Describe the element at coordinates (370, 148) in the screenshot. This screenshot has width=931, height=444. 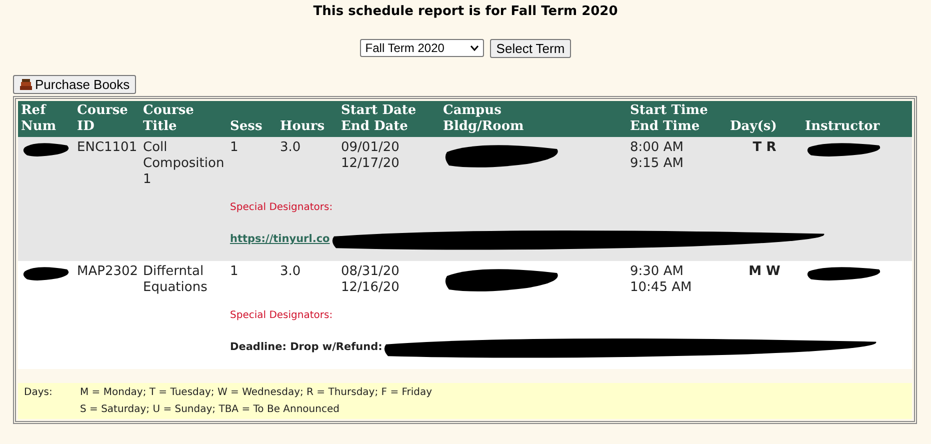
I see `start-date: 09/01/20` at that location.